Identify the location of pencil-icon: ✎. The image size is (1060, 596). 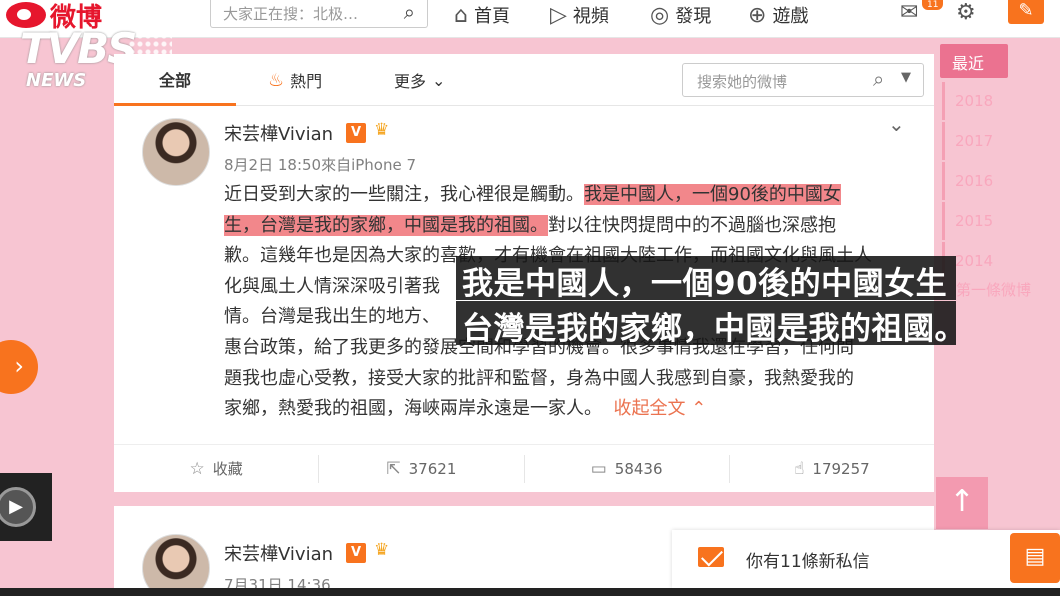
(1026, 10).